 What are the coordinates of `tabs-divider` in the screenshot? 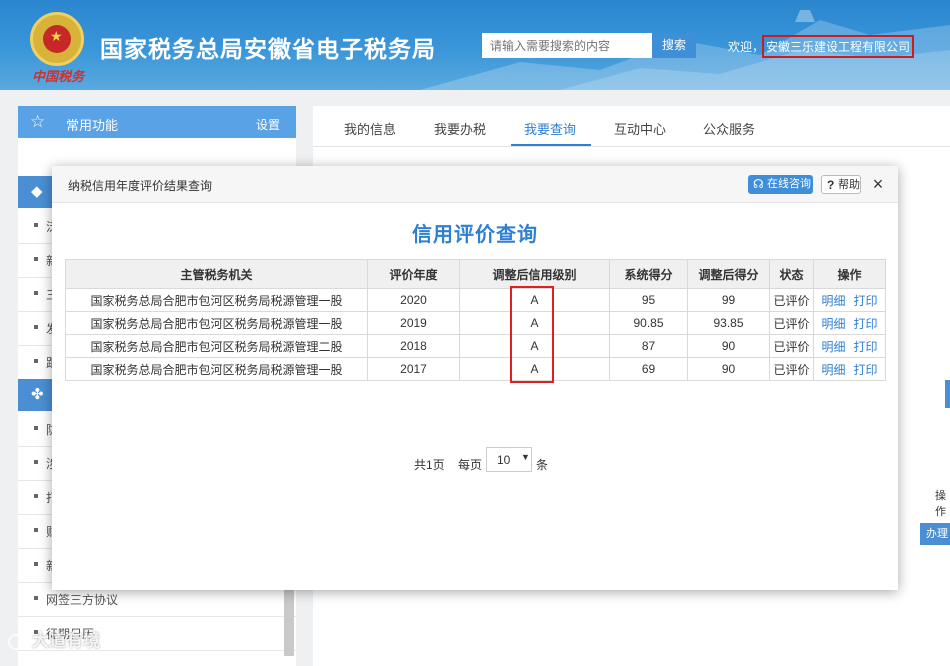 It's located at (631, 146).